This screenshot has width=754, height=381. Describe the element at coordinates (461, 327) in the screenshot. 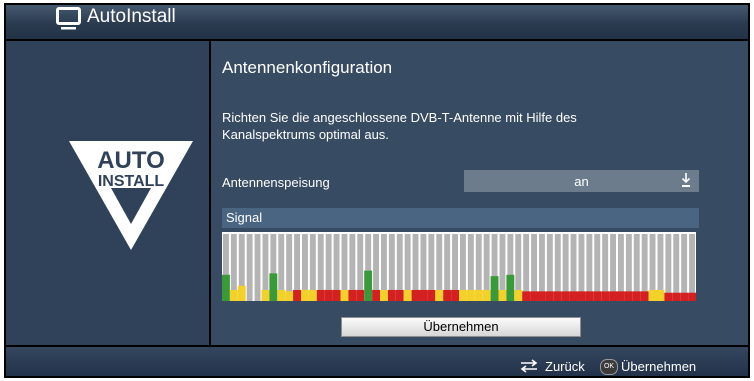

I see `apply-button: Übernehmen` at that location.